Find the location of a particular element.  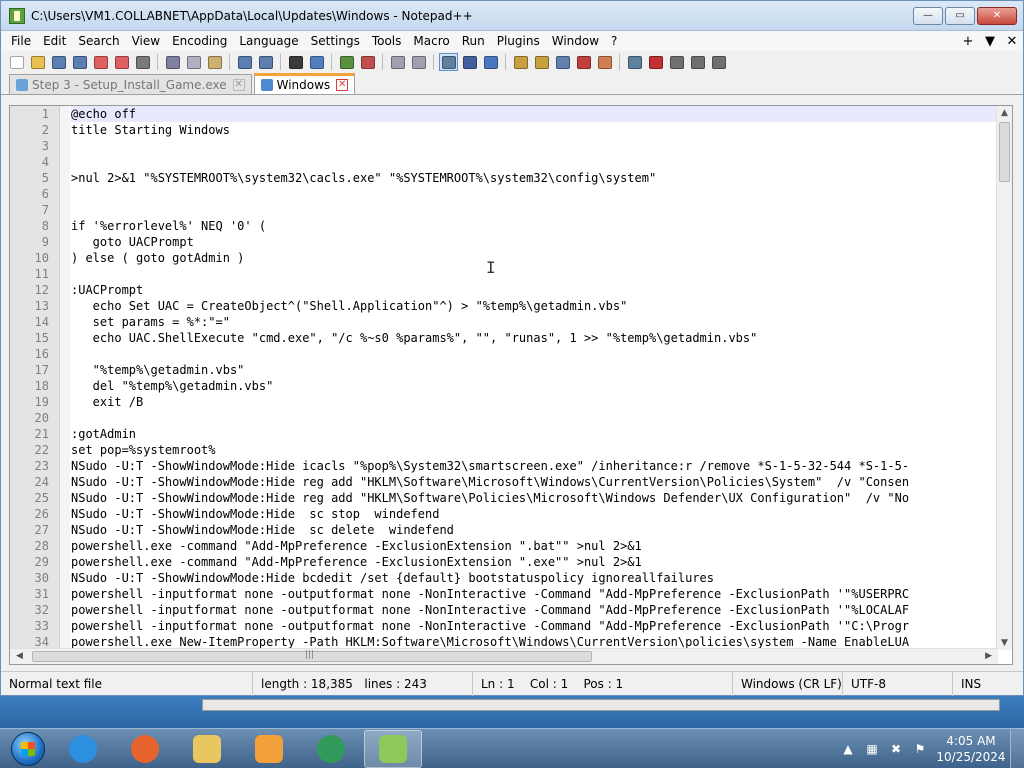

print-button is located at coordinates (142, 62).